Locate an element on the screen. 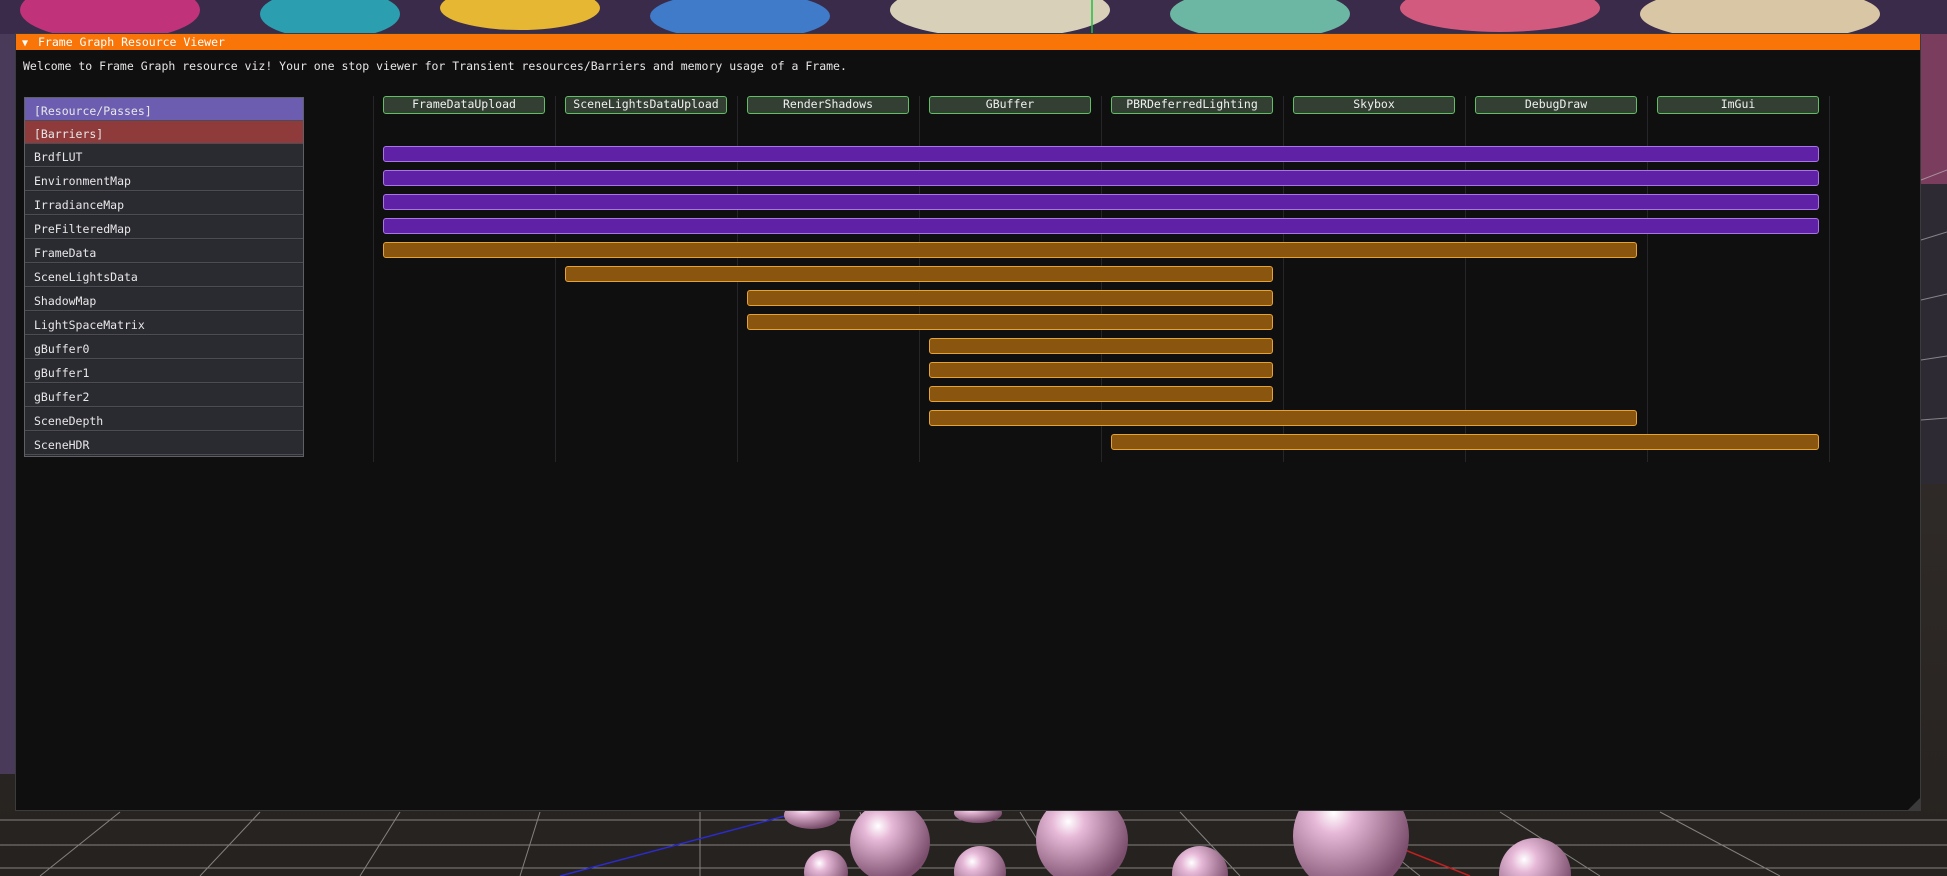 Image resolution: width=1947 pixels, height=876 pixels. collapse-arrow-icon: ▼ is located at coordinates (30, 44).